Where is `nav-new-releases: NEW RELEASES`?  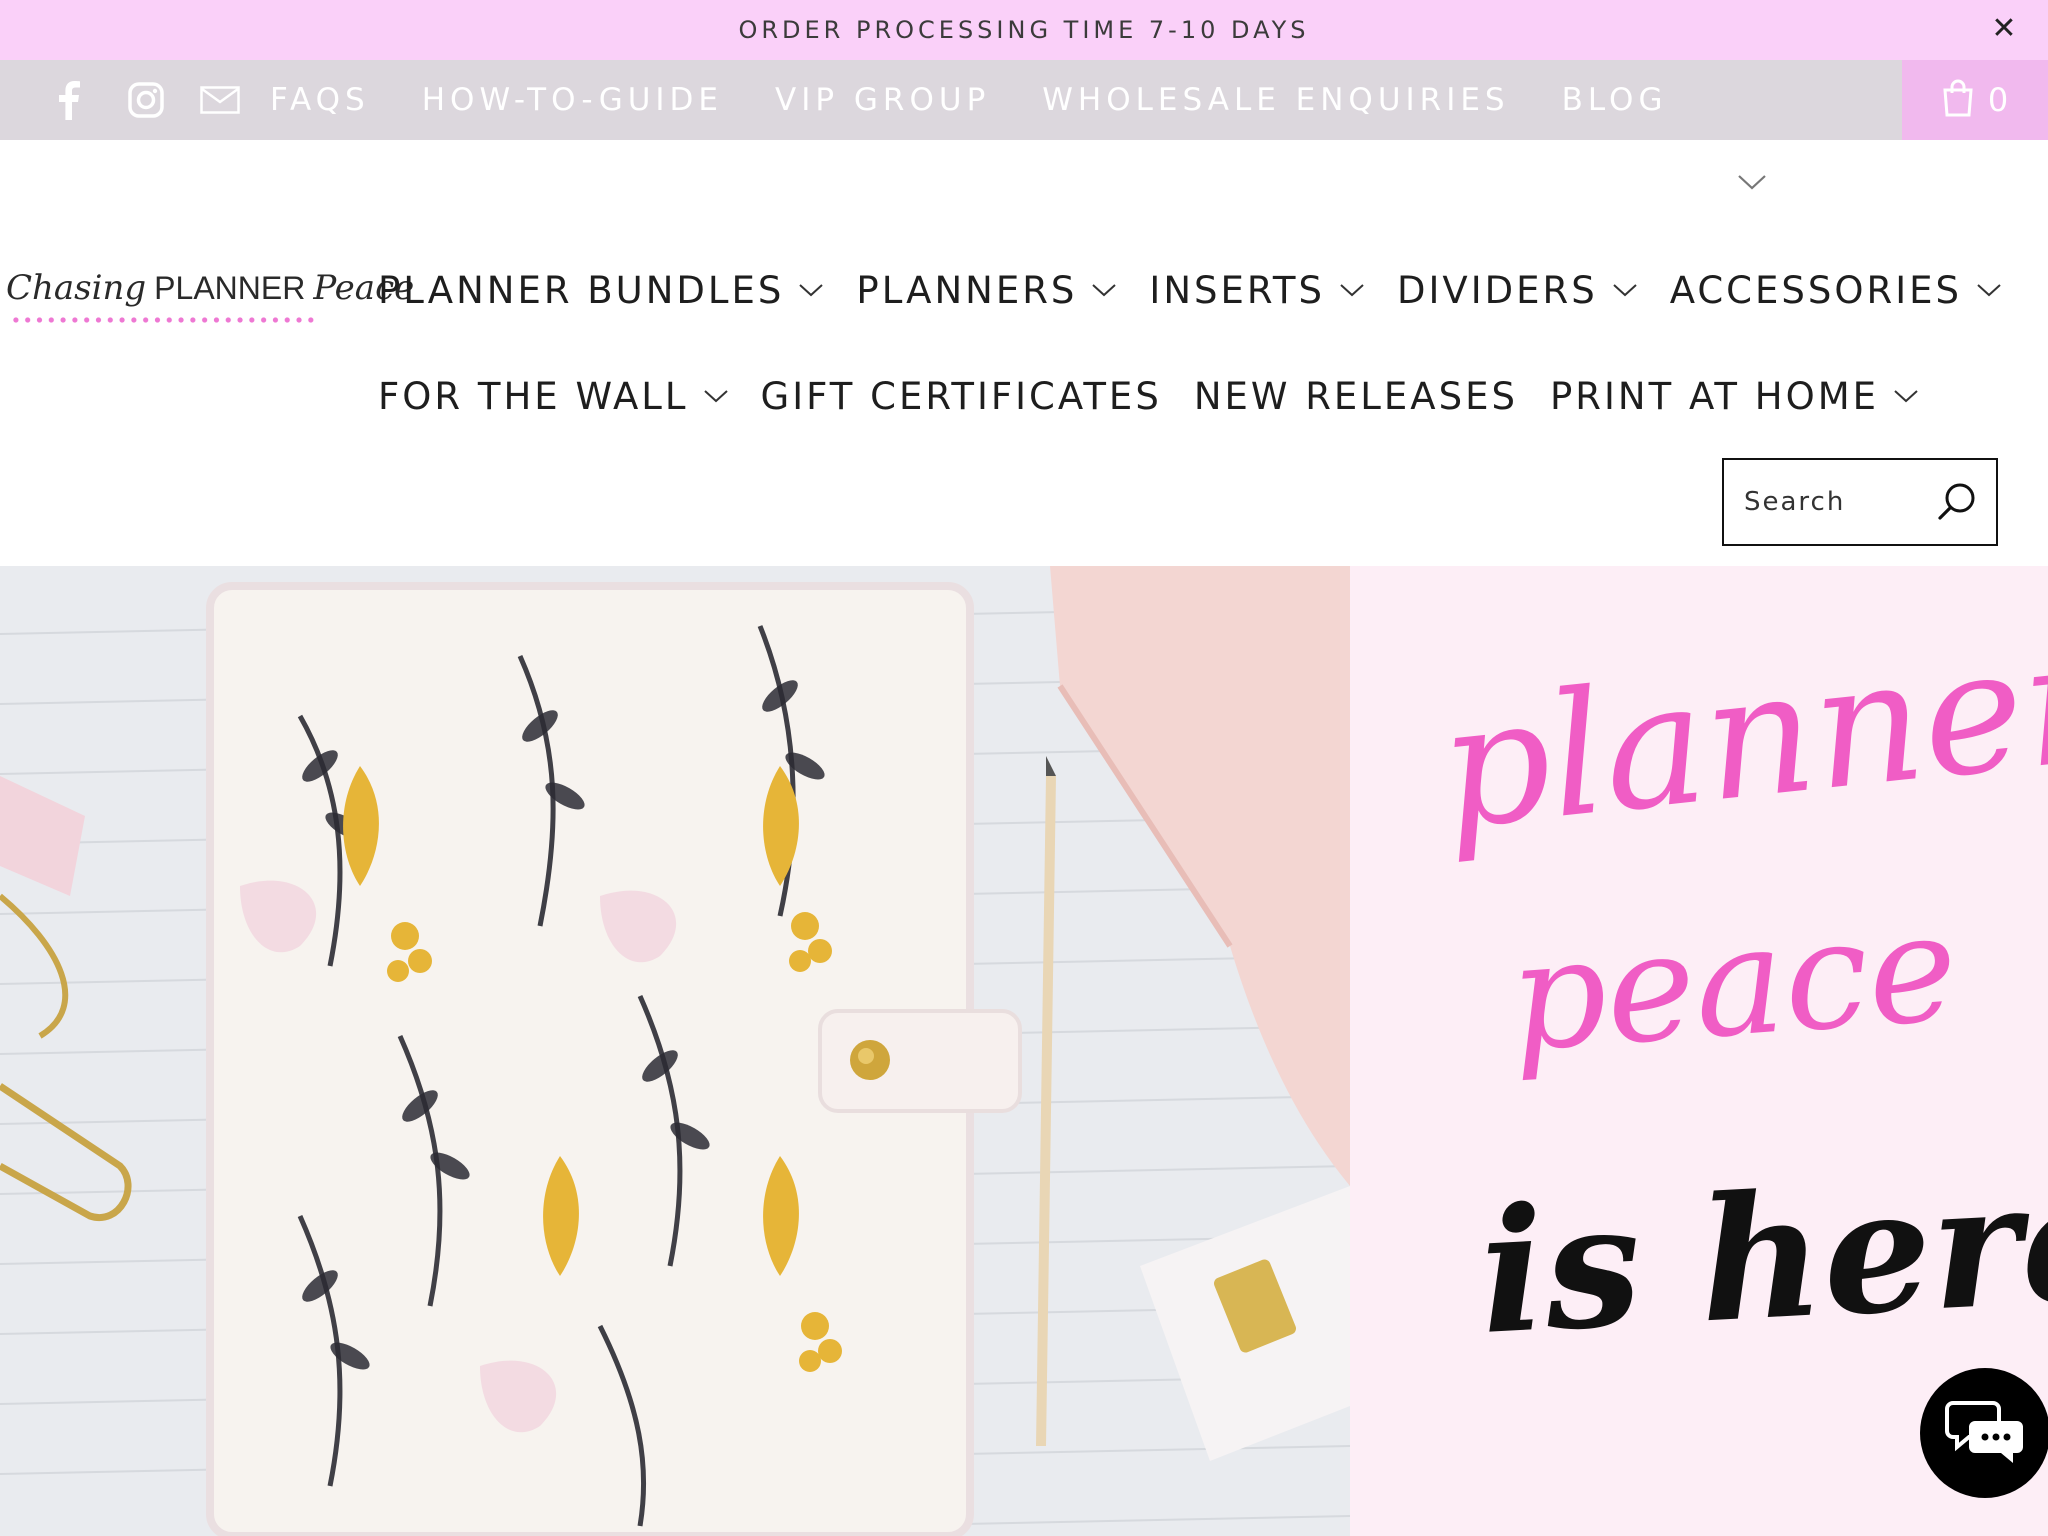 nav-new-releases: NEW RELEASES is located at coordinates (1356, 396).